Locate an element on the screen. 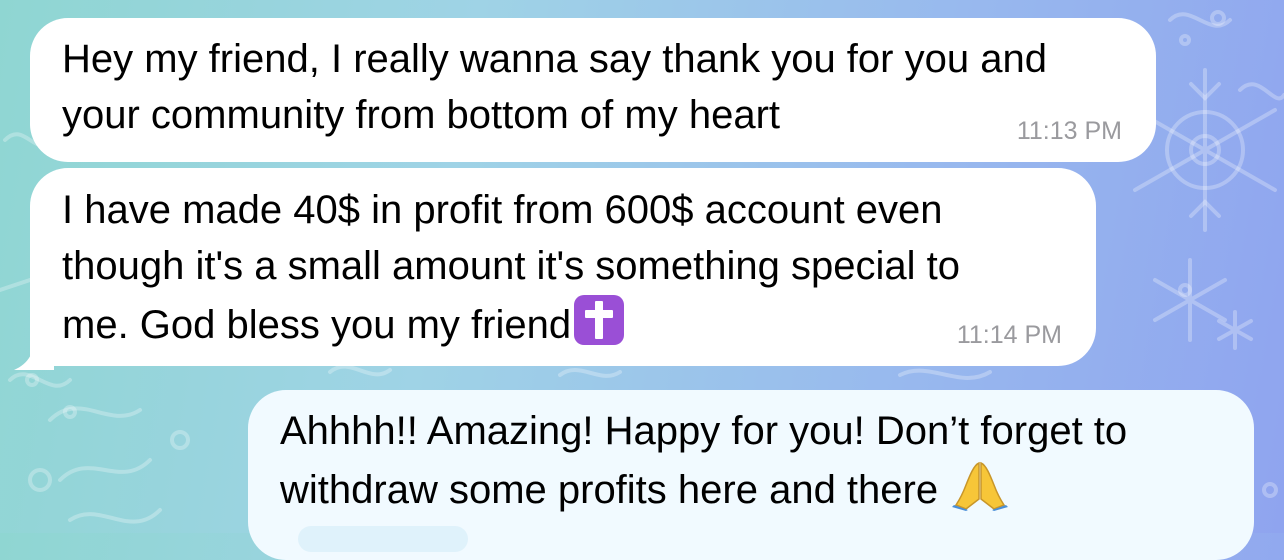 This screenshot has width=1284, height=560. latin-cross-emoji-icon is located at coordinates (599, 320).